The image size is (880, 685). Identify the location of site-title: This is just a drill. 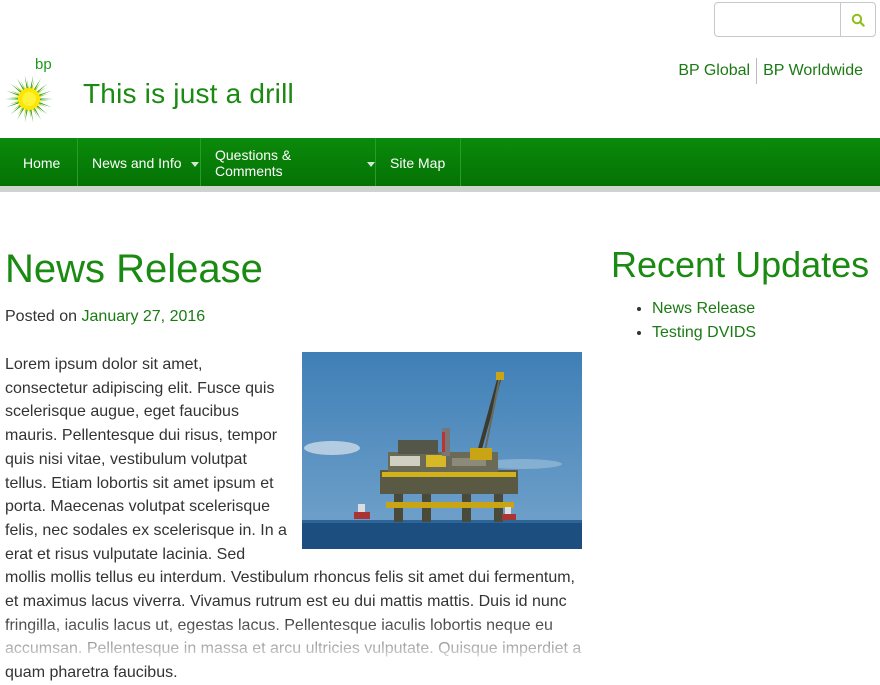
(188, 94).